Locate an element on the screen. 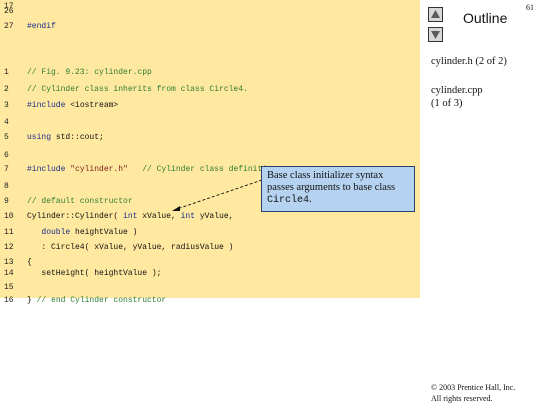 The height and width of the screenshot is (412, 549). previous-slide-button is located at coordinates (435, 14).